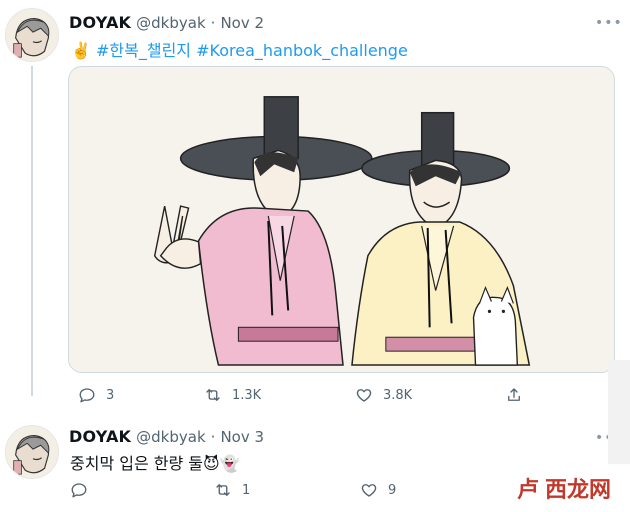 The width and height of the screenshot is (630, 512). What do you see at coordinates (96, 395) in the screenshot?
I see `reply-button: 3` at bounding box center [96, 395].